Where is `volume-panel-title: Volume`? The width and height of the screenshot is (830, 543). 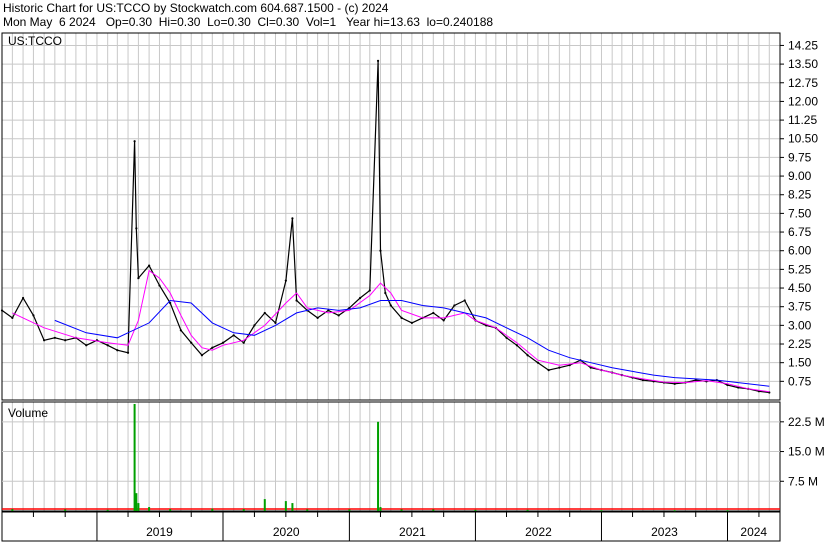
volume-panel-title: Volume is located at coordinates (28, 413).